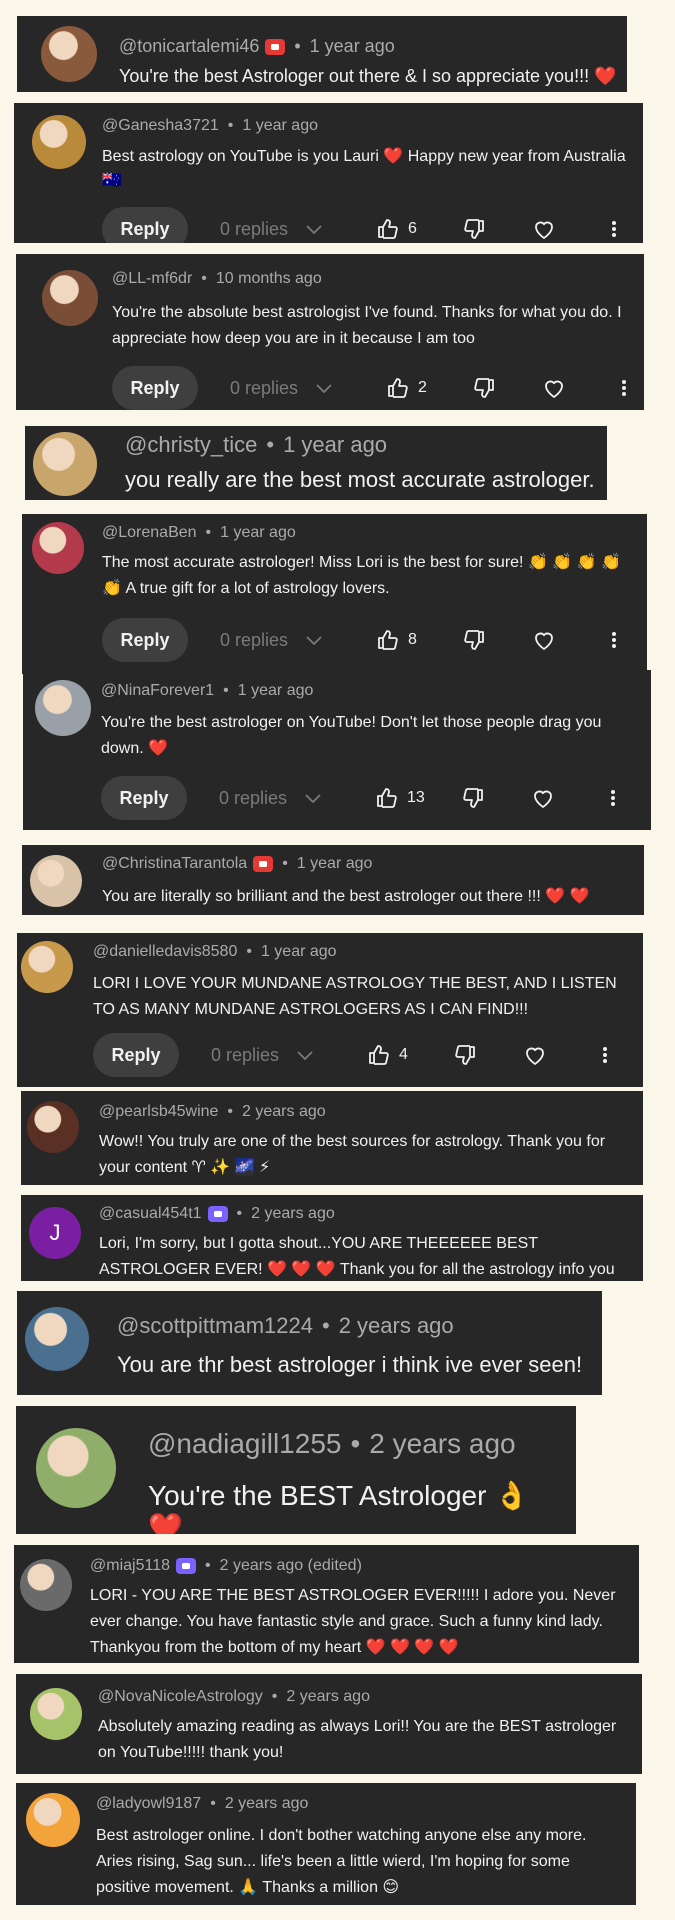 This screenshot has height=1920, width=675. What do you see at coordinates (191, 445) in the screenshot?
I see `comment-author: @christy_tice` at bounding box center [191, 445].